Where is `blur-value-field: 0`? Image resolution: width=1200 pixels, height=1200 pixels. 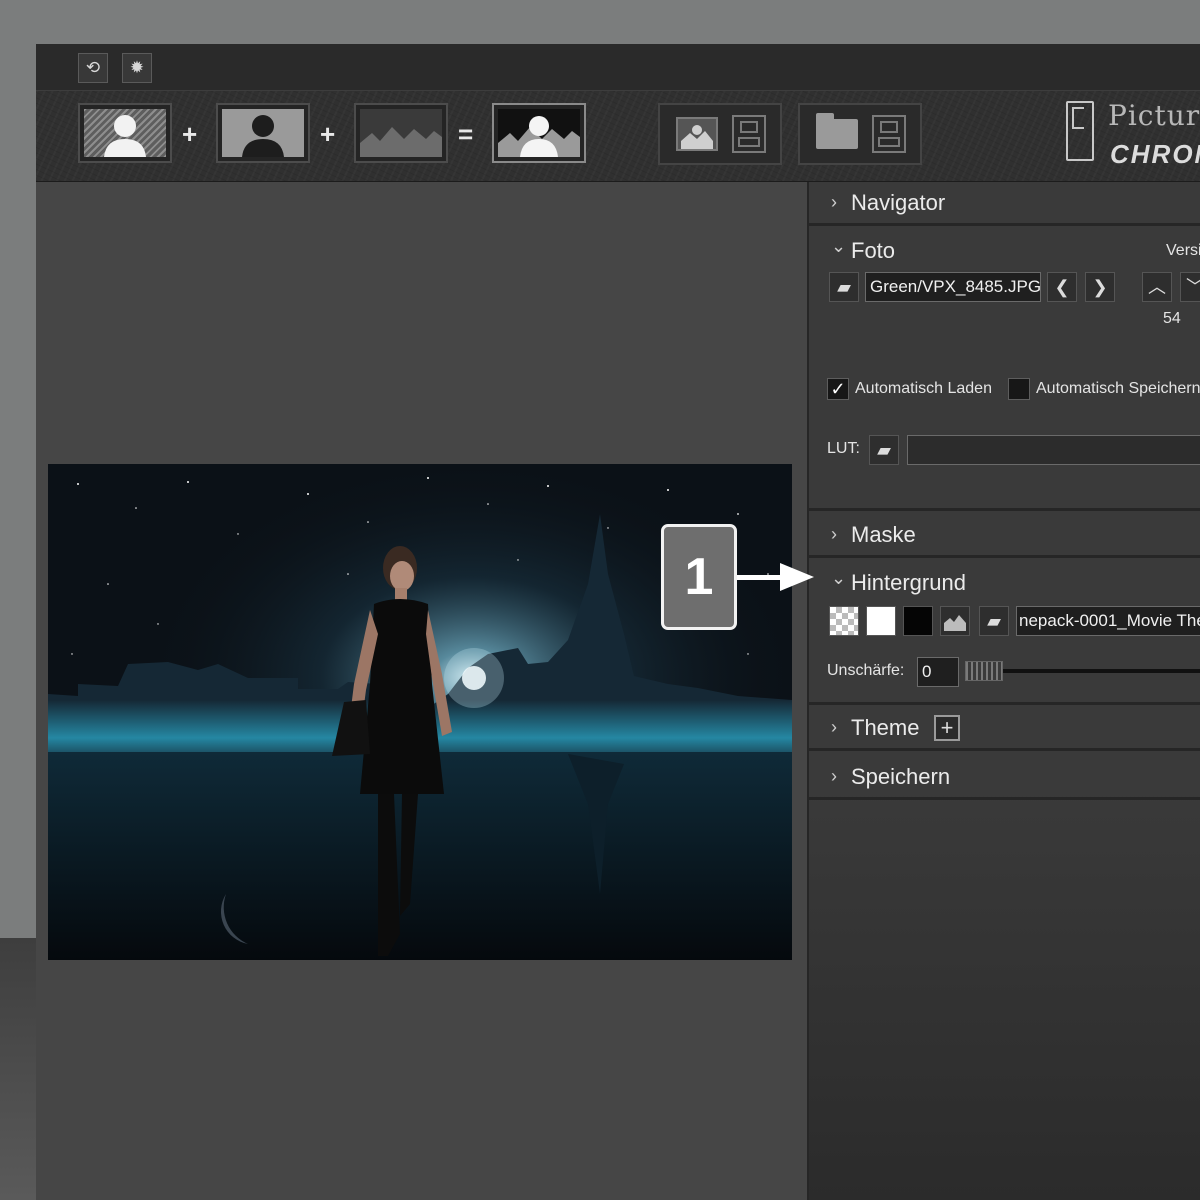
blur-value-field: 0 is located at coordinates (938, 672).